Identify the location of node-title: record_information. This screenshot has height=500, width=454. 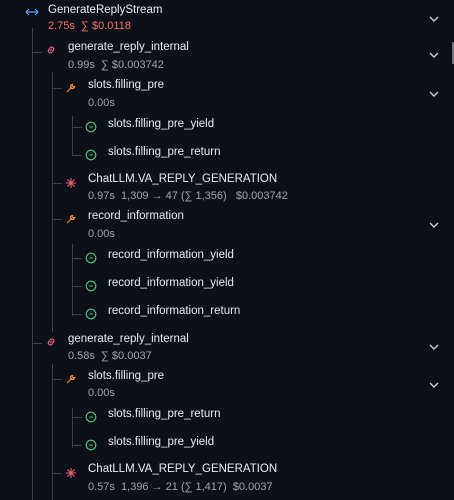
(136, 216).